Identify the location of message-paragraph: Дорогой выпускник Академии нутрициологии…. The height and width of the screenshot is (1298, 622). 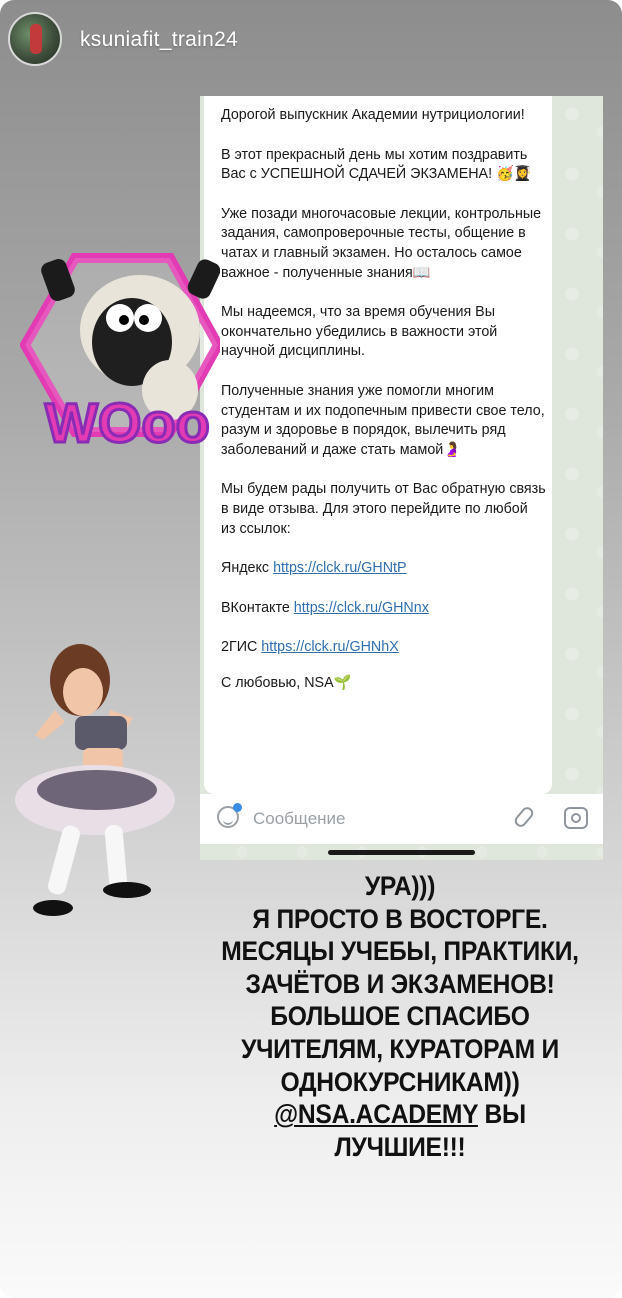
(373, 115).